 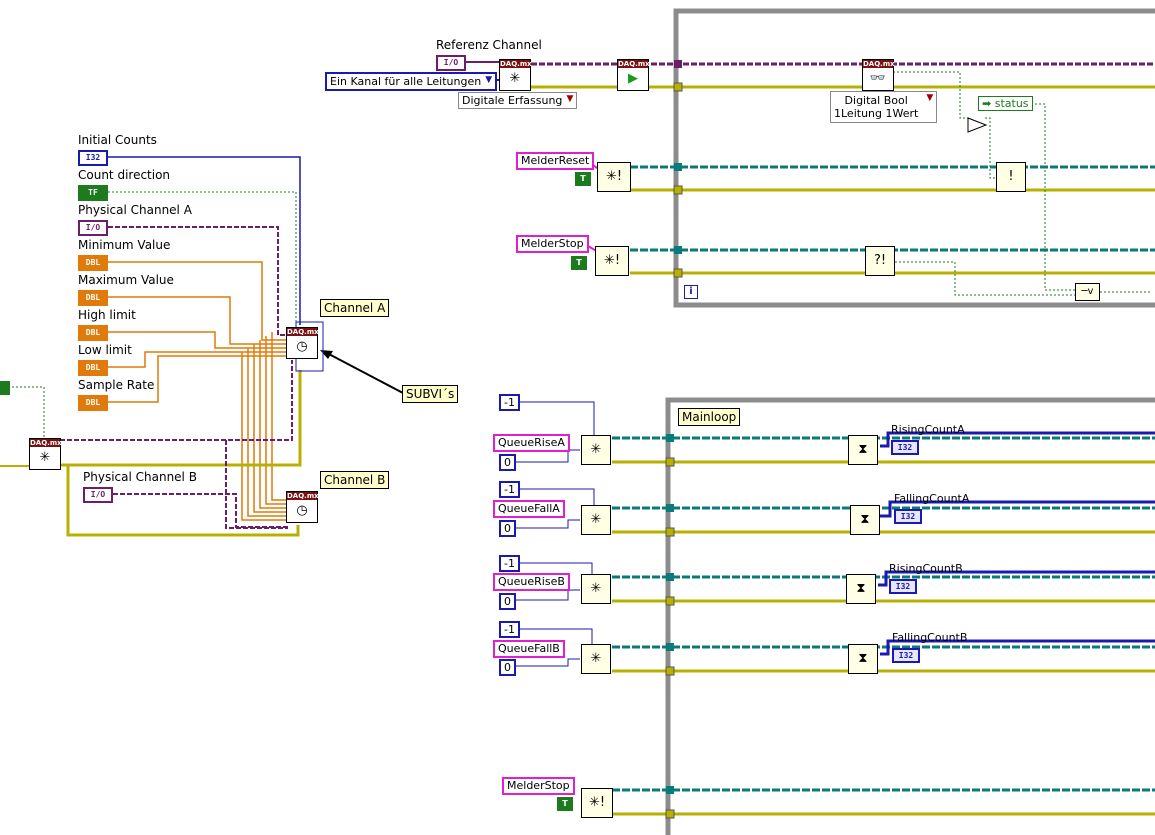 I want to click on channel-a-label: Channel A, so click(x=355, y=308).